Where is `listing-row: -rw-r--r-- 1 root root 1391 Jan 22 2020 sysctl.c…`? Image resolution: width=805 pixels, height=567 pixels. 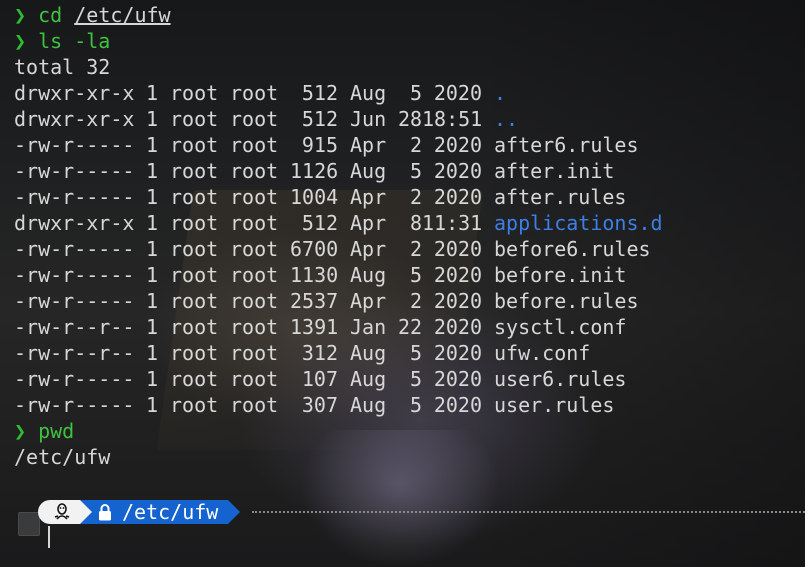
listing-row: -rw-r--r-- 1 root root 1391 Jan 22 2020 sysctl.c… is located at coordinates (409, 327).